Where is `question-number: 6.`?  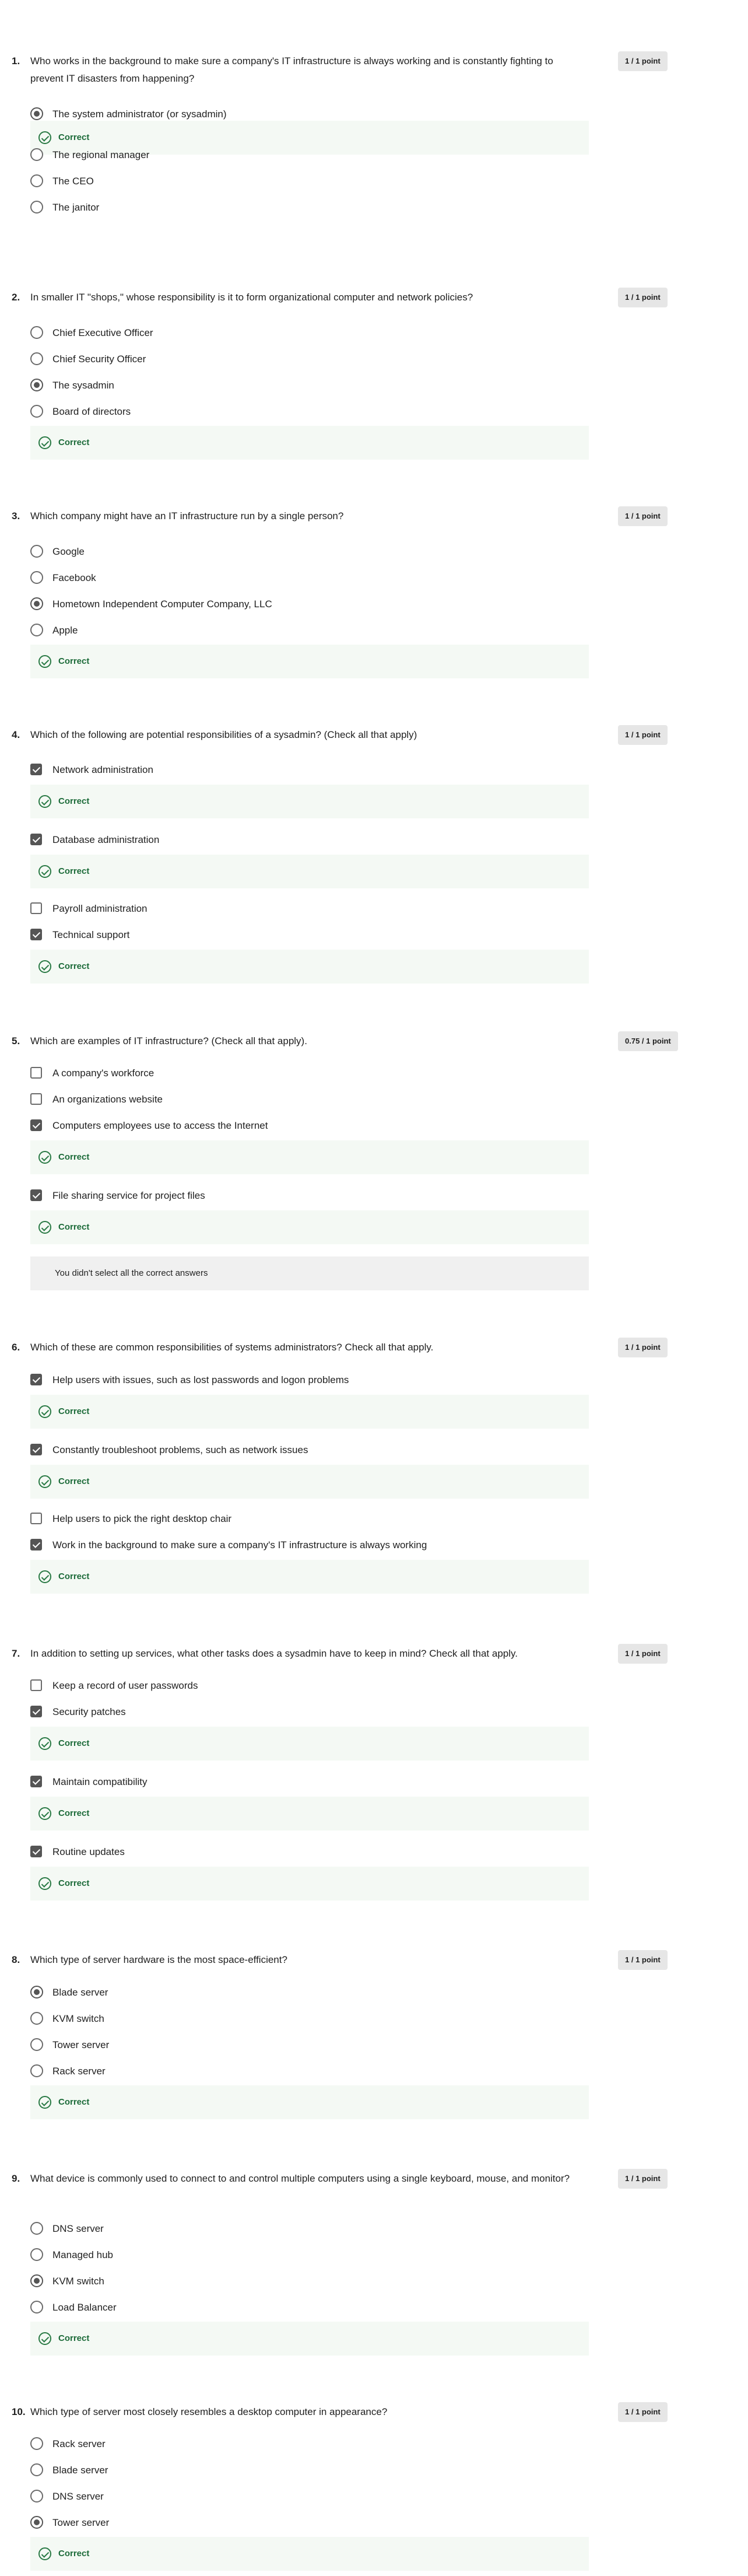 question-number: 6. is located at coordinates (16, 1347).